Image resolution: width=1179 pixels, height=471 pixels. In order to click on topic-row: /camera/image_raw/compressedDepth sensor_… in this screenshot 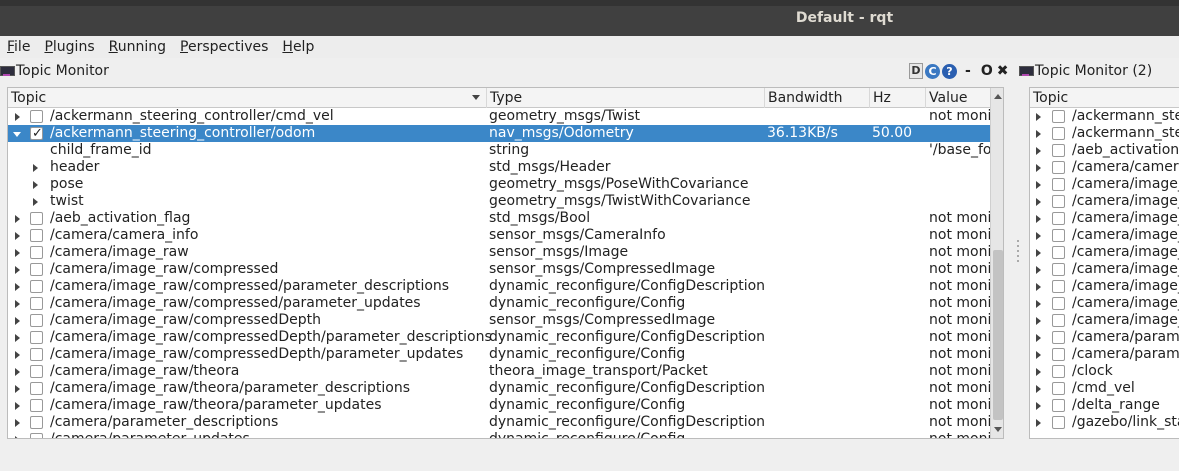, I will do `click(499, 320)`.